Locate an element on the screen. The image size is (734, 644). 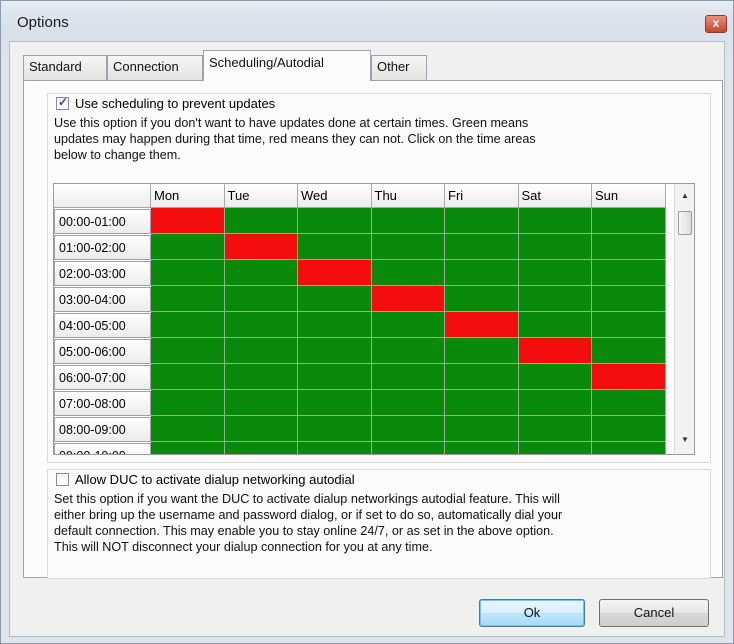
time-slot-header: 06:00-07:00 is located at coordinates (102, 377).